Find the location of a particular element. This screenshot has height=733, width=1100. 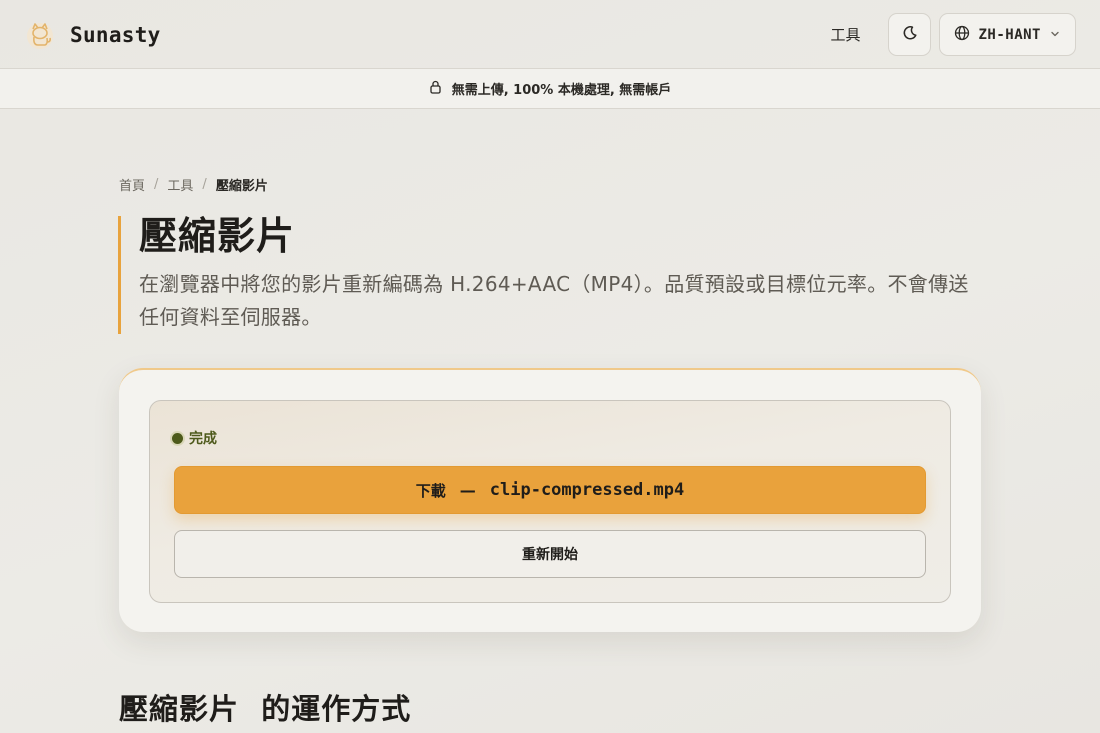

page-title: 壓縮影片 is located at coordinates (217, 236).